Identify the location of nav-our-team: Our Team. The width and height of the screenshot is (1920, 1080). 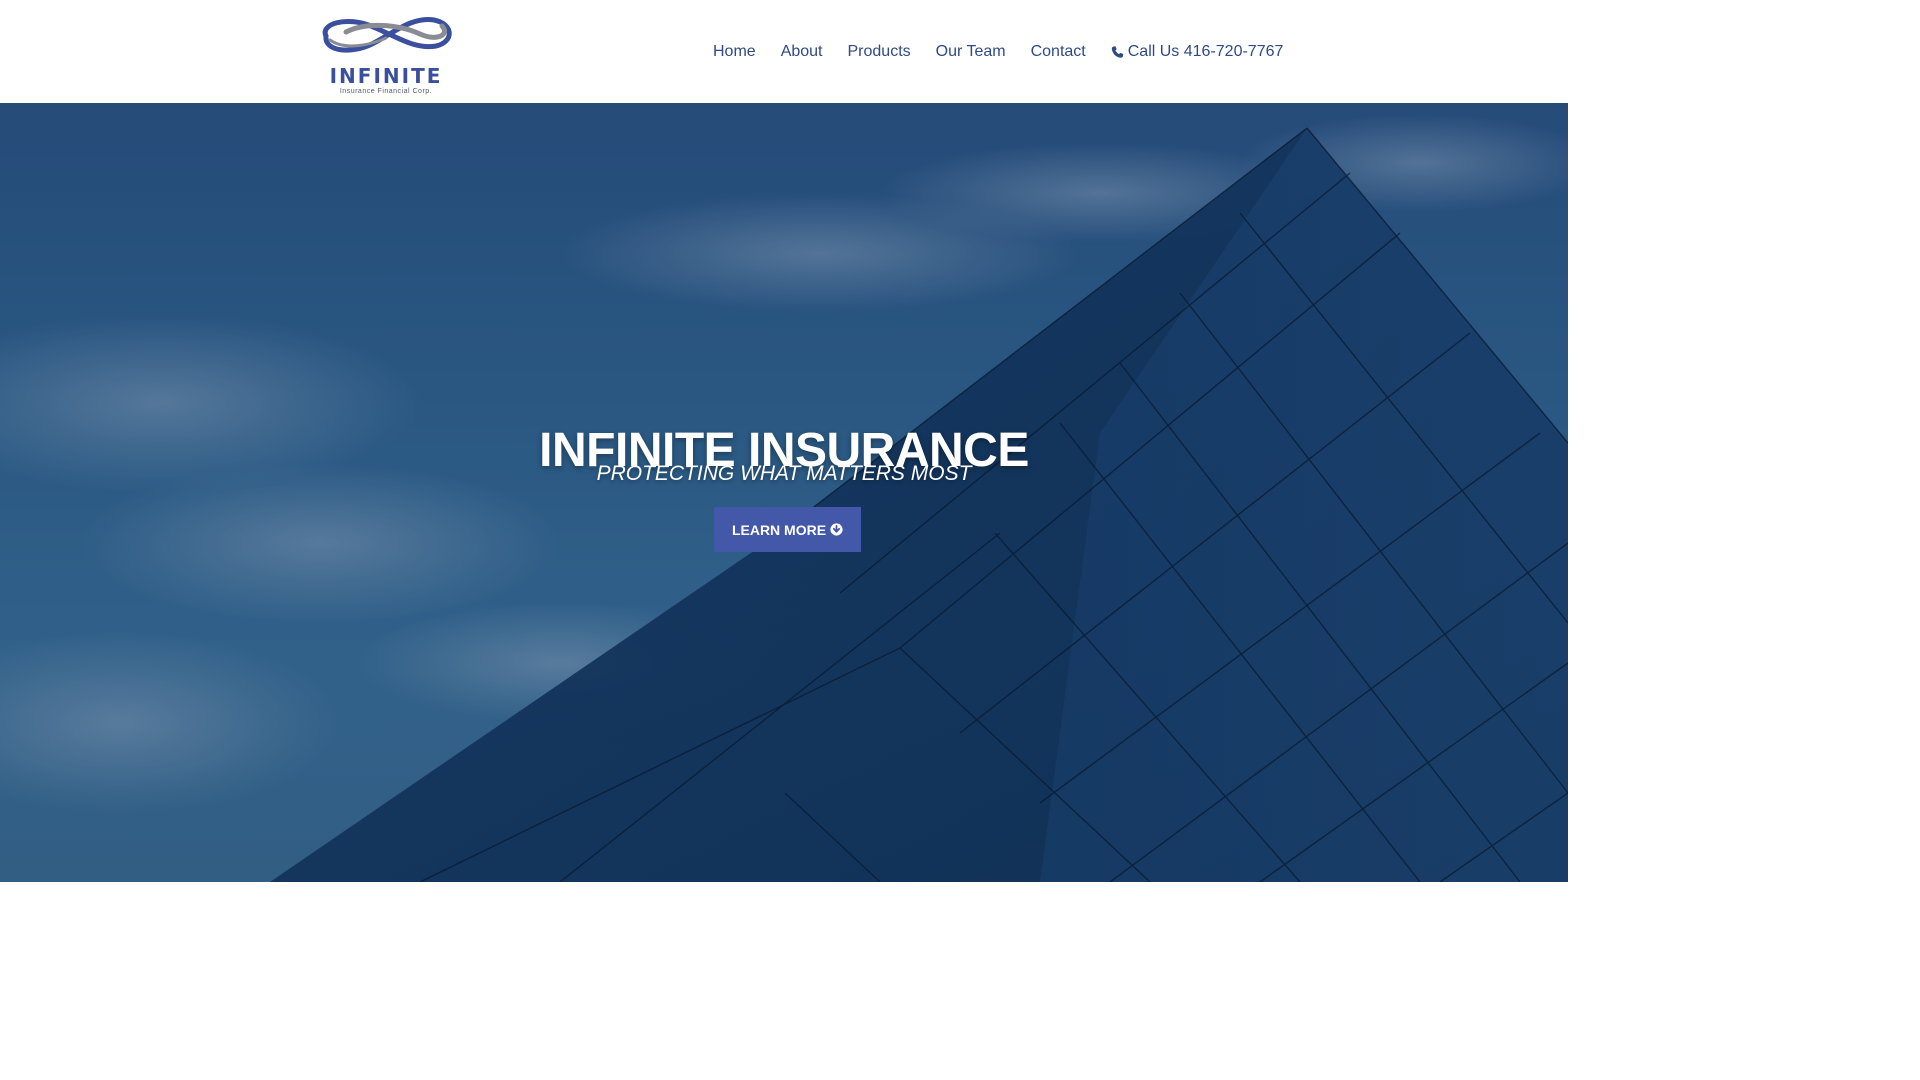
(971, 52).